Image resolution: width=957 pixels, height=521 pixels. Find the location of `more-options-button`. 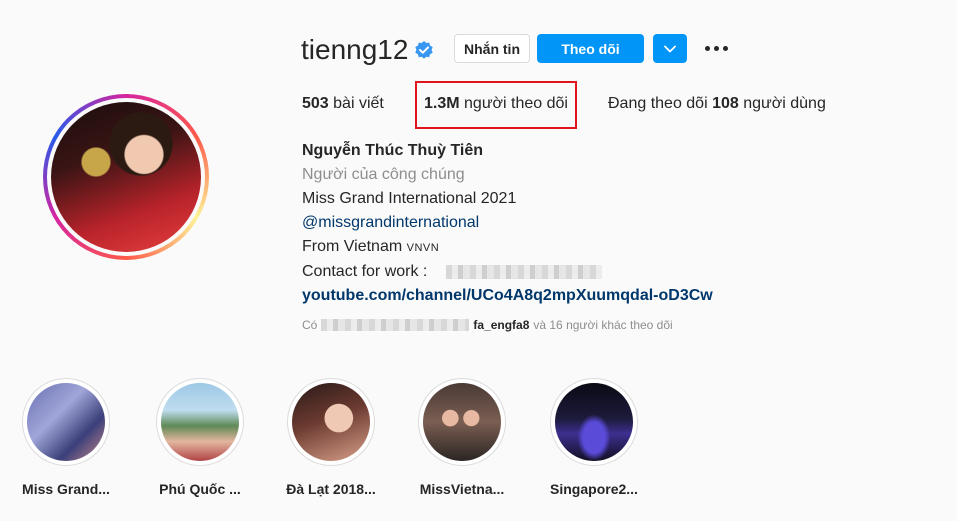

more-options-button is located at coordinates (716, 48).